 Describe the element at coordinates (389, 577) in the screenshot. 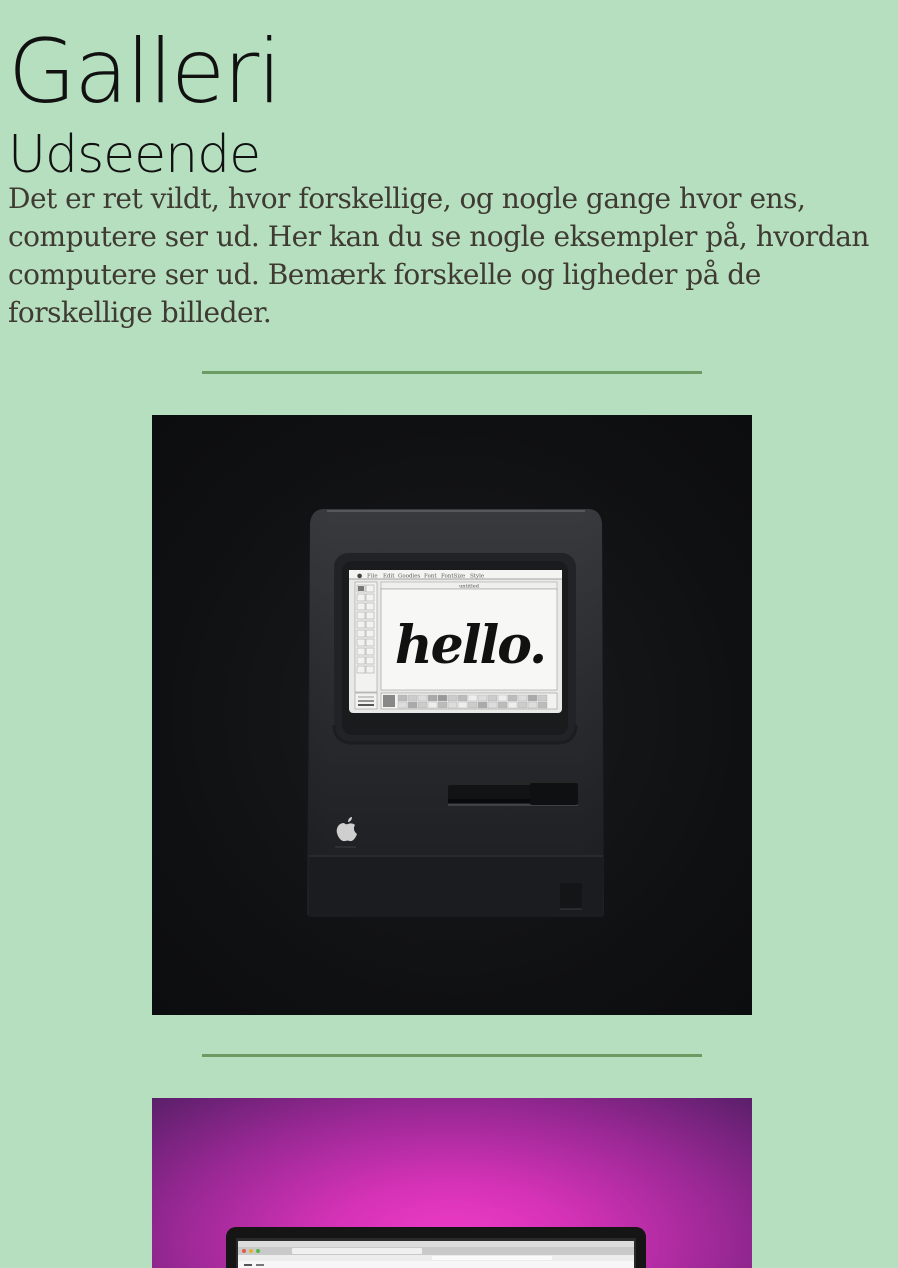

I see `menu-edit: Edit` at that location.